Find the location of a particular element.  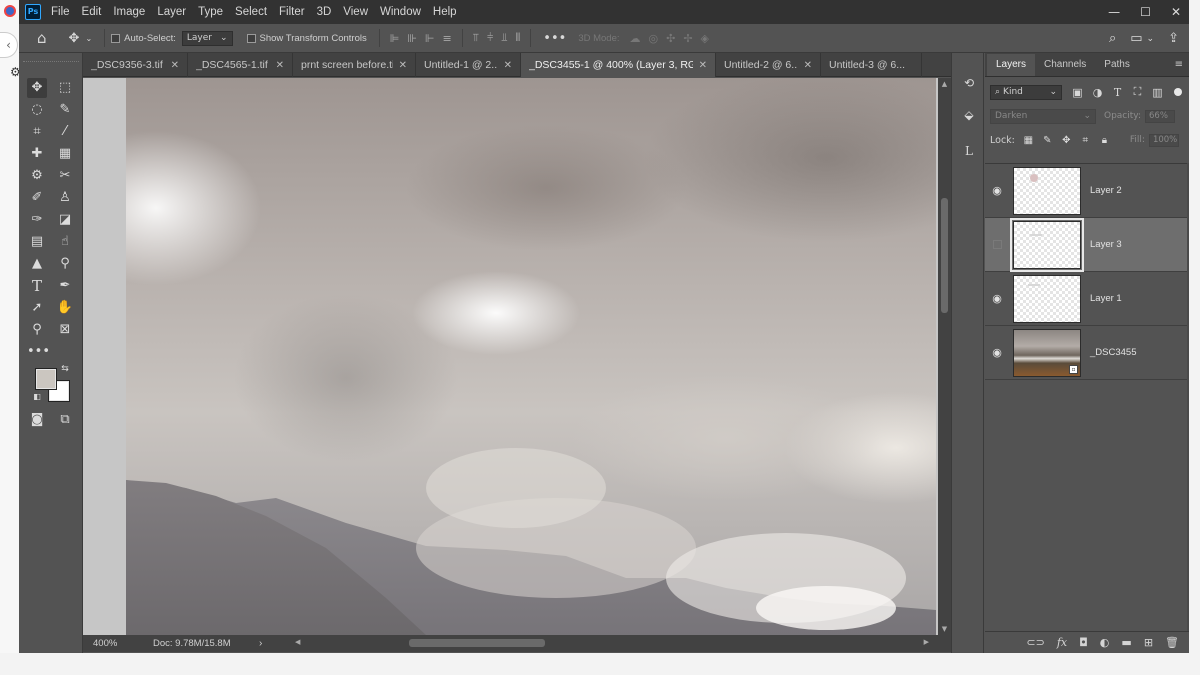

maximize-icon: ☐ is located at coordinates (1145, 12).